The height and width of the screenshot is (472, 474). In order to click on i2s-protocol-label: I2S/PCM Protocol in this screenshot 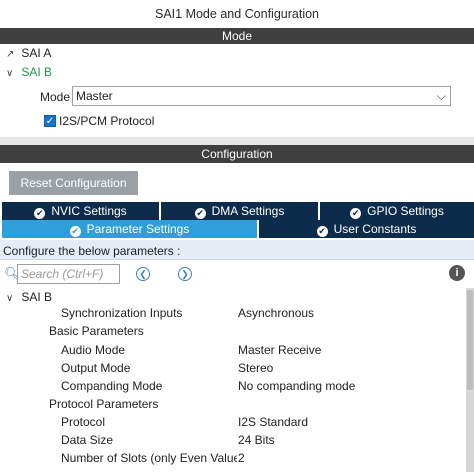, I will do `click(107, 121)`.